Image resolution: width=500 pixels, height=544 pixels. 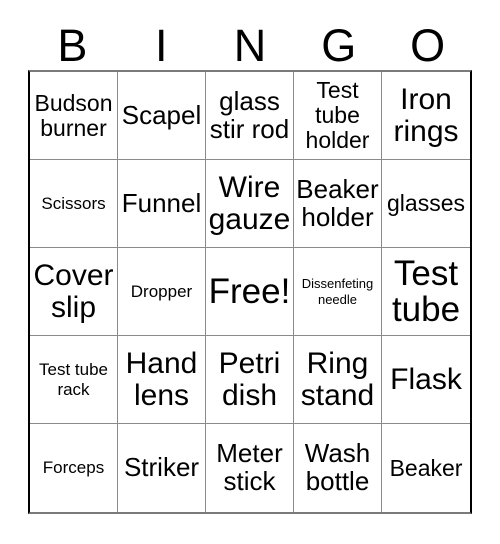 I want to click on bingo-cell: Wire gauze, so click(x=250, y=204).